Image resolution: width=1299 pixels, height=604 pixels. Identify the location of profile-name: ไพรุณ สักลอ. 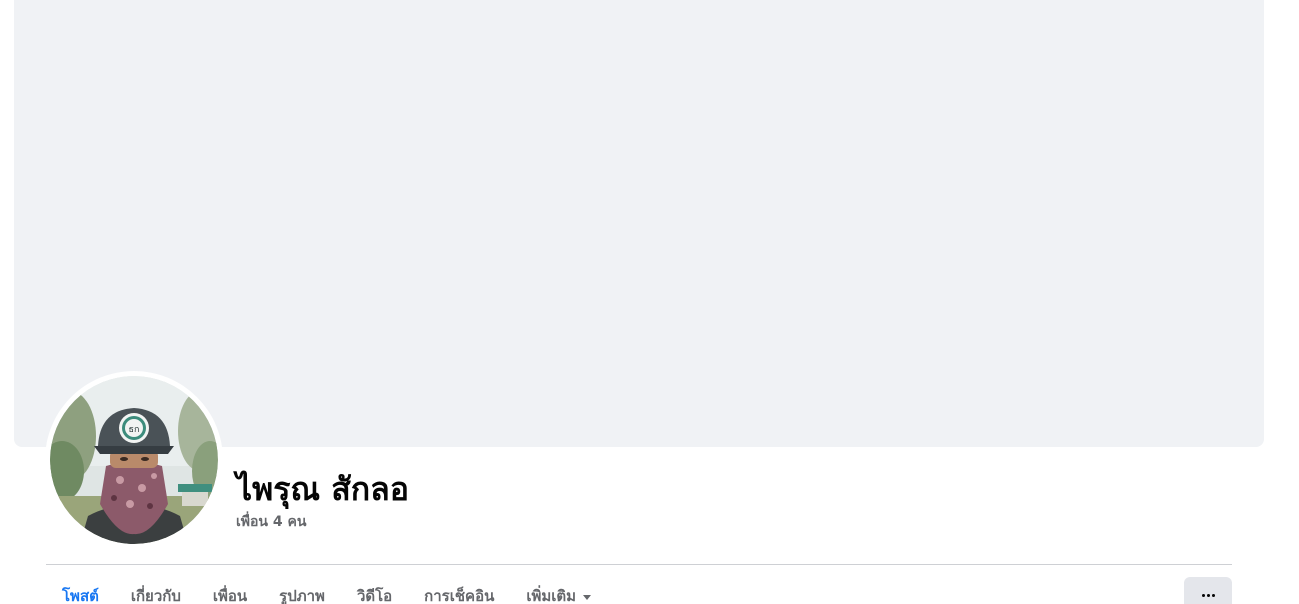
(322, 489).